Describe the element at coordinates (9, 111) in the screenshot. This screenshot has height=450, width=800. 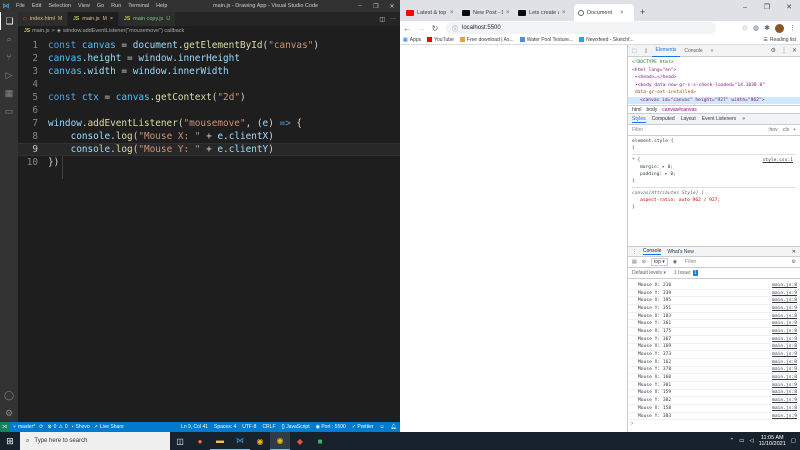
I see `remote-explorer-icon: ▭` at that location.